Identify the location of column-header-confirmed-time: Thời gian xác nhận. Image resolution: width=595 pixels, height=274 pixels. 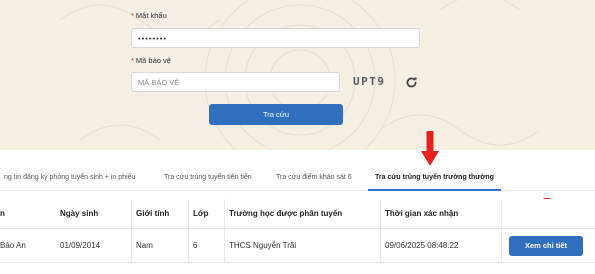
(440, 213).